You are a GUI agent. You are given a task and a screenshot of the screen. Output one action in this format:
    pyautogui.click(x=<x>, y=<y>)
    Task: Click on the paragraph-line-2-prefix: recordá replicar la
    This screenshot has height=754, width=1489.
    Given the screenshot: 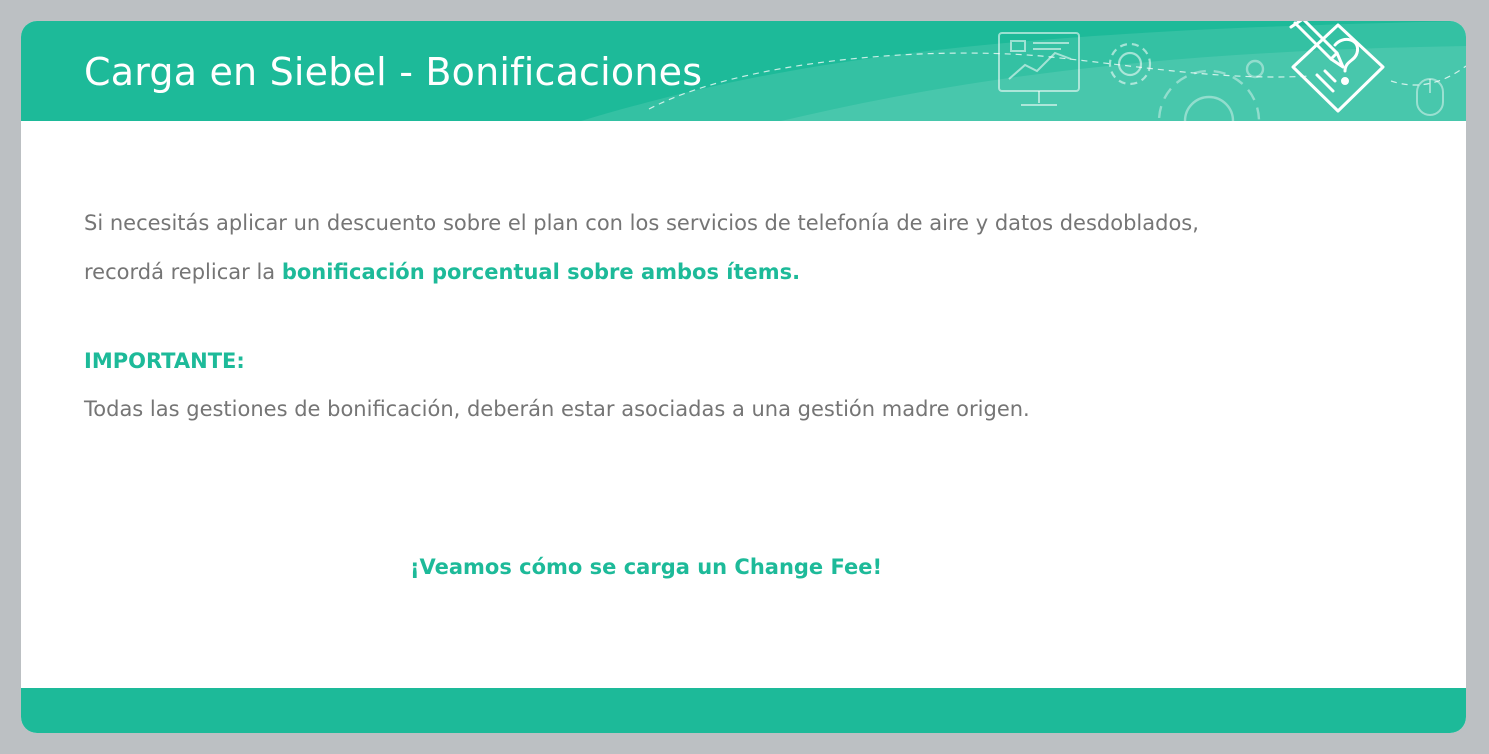 What is the action you would take?
    pyautogui.click(x=183, y=272)
    